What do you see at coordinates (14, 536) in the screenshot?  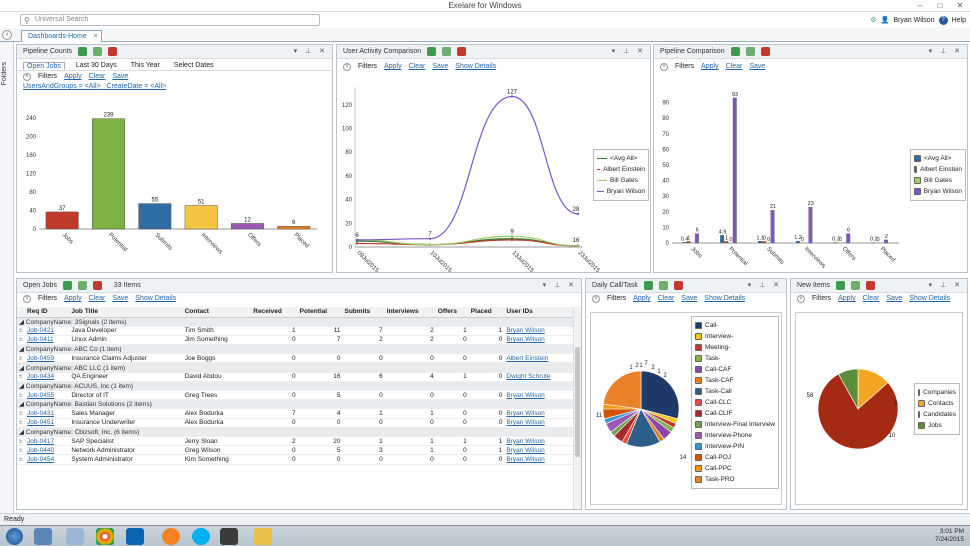 I see `start-button` at bounding box center [14, 536].